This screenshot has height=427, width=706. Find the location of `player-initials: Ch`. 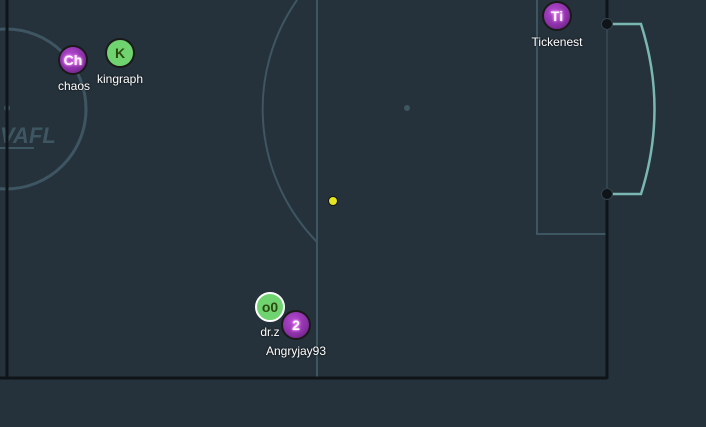

player-initials: Ch is located at coordinates (73, 60).